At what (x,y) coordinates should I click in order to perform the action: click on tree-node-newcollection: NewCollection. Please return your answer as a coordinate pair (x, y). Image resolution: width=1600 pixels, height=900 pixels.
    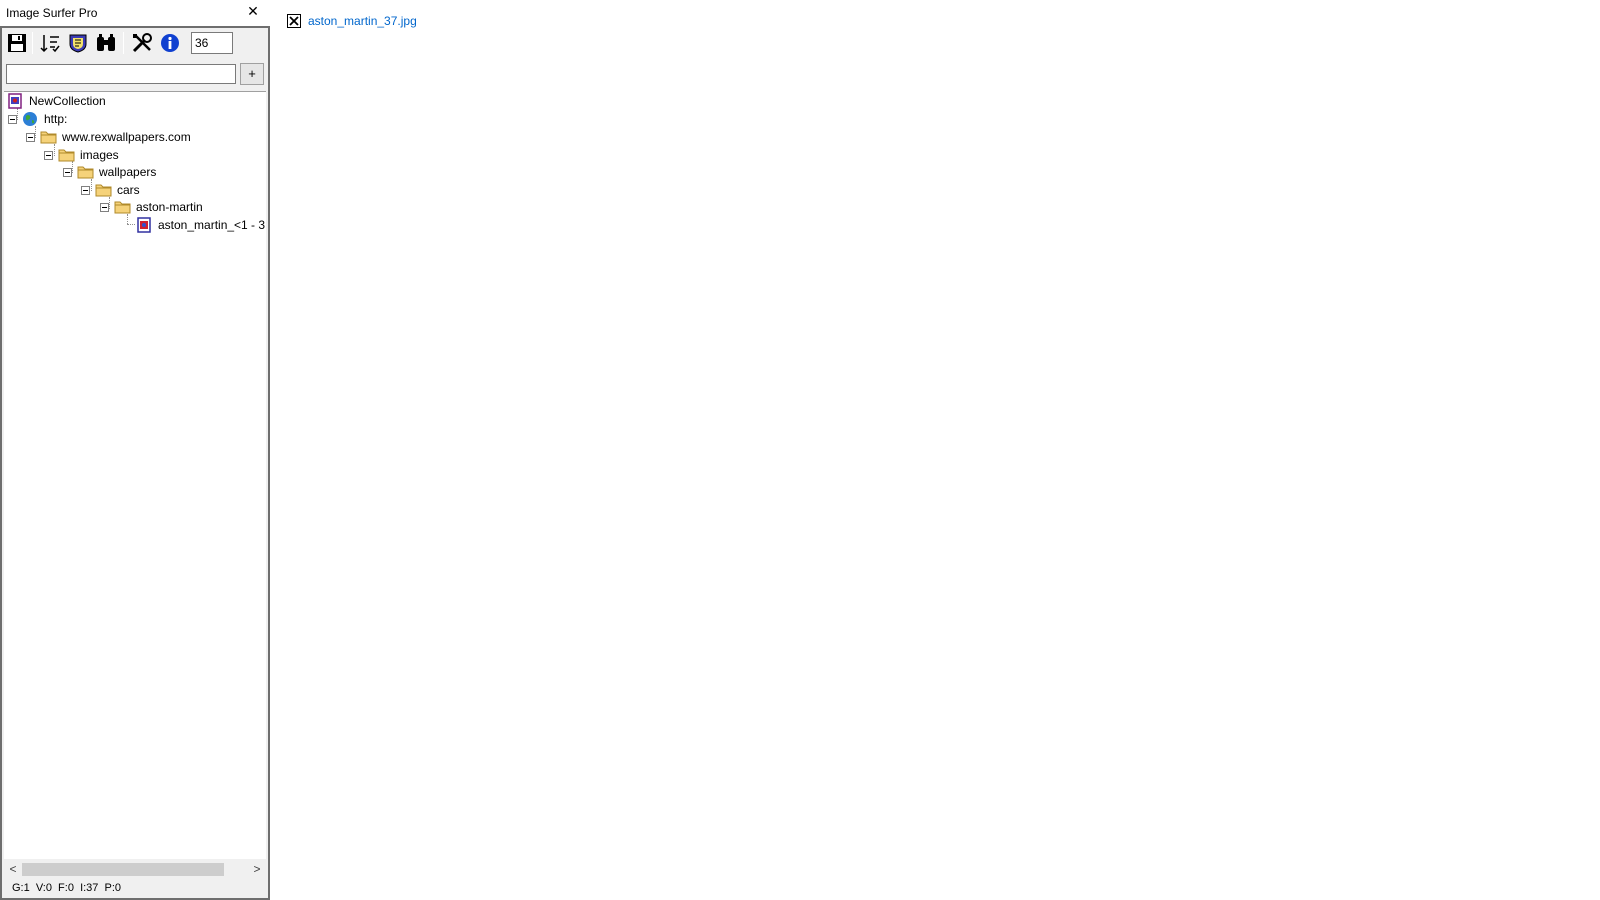
    Looking at the image, I should click on (56, 101).